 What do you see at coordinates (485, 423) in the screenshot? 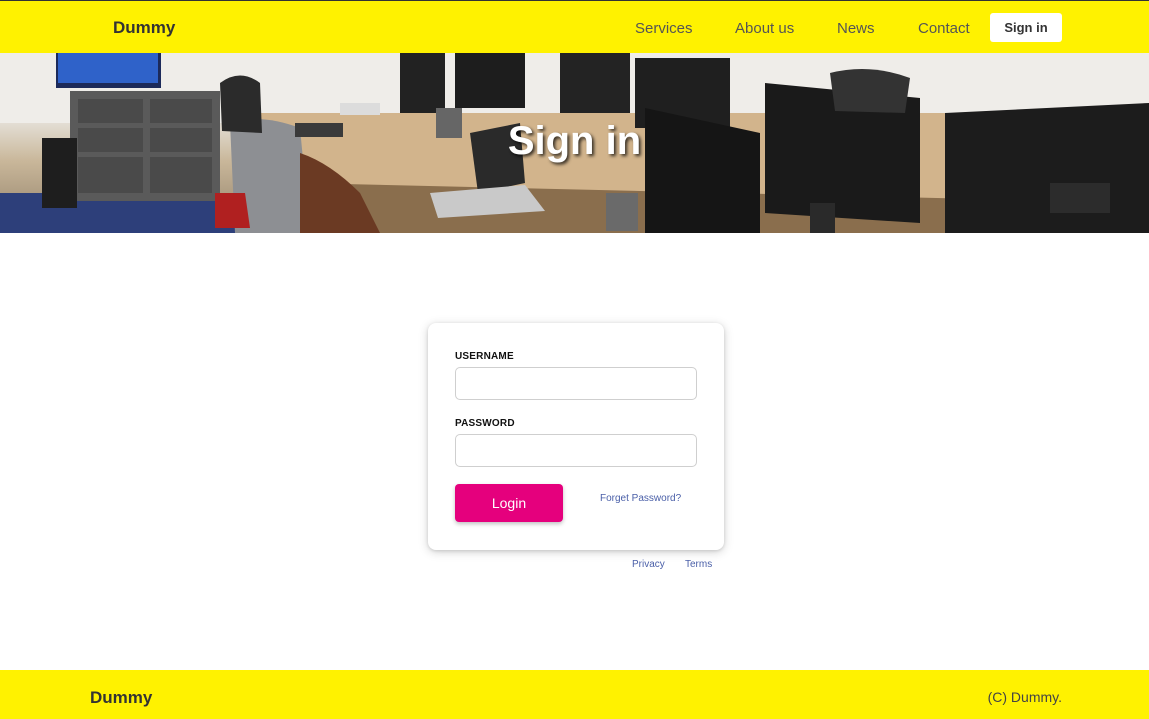
I see `password-label: PASSWORD` at bounding box center [485, 423].